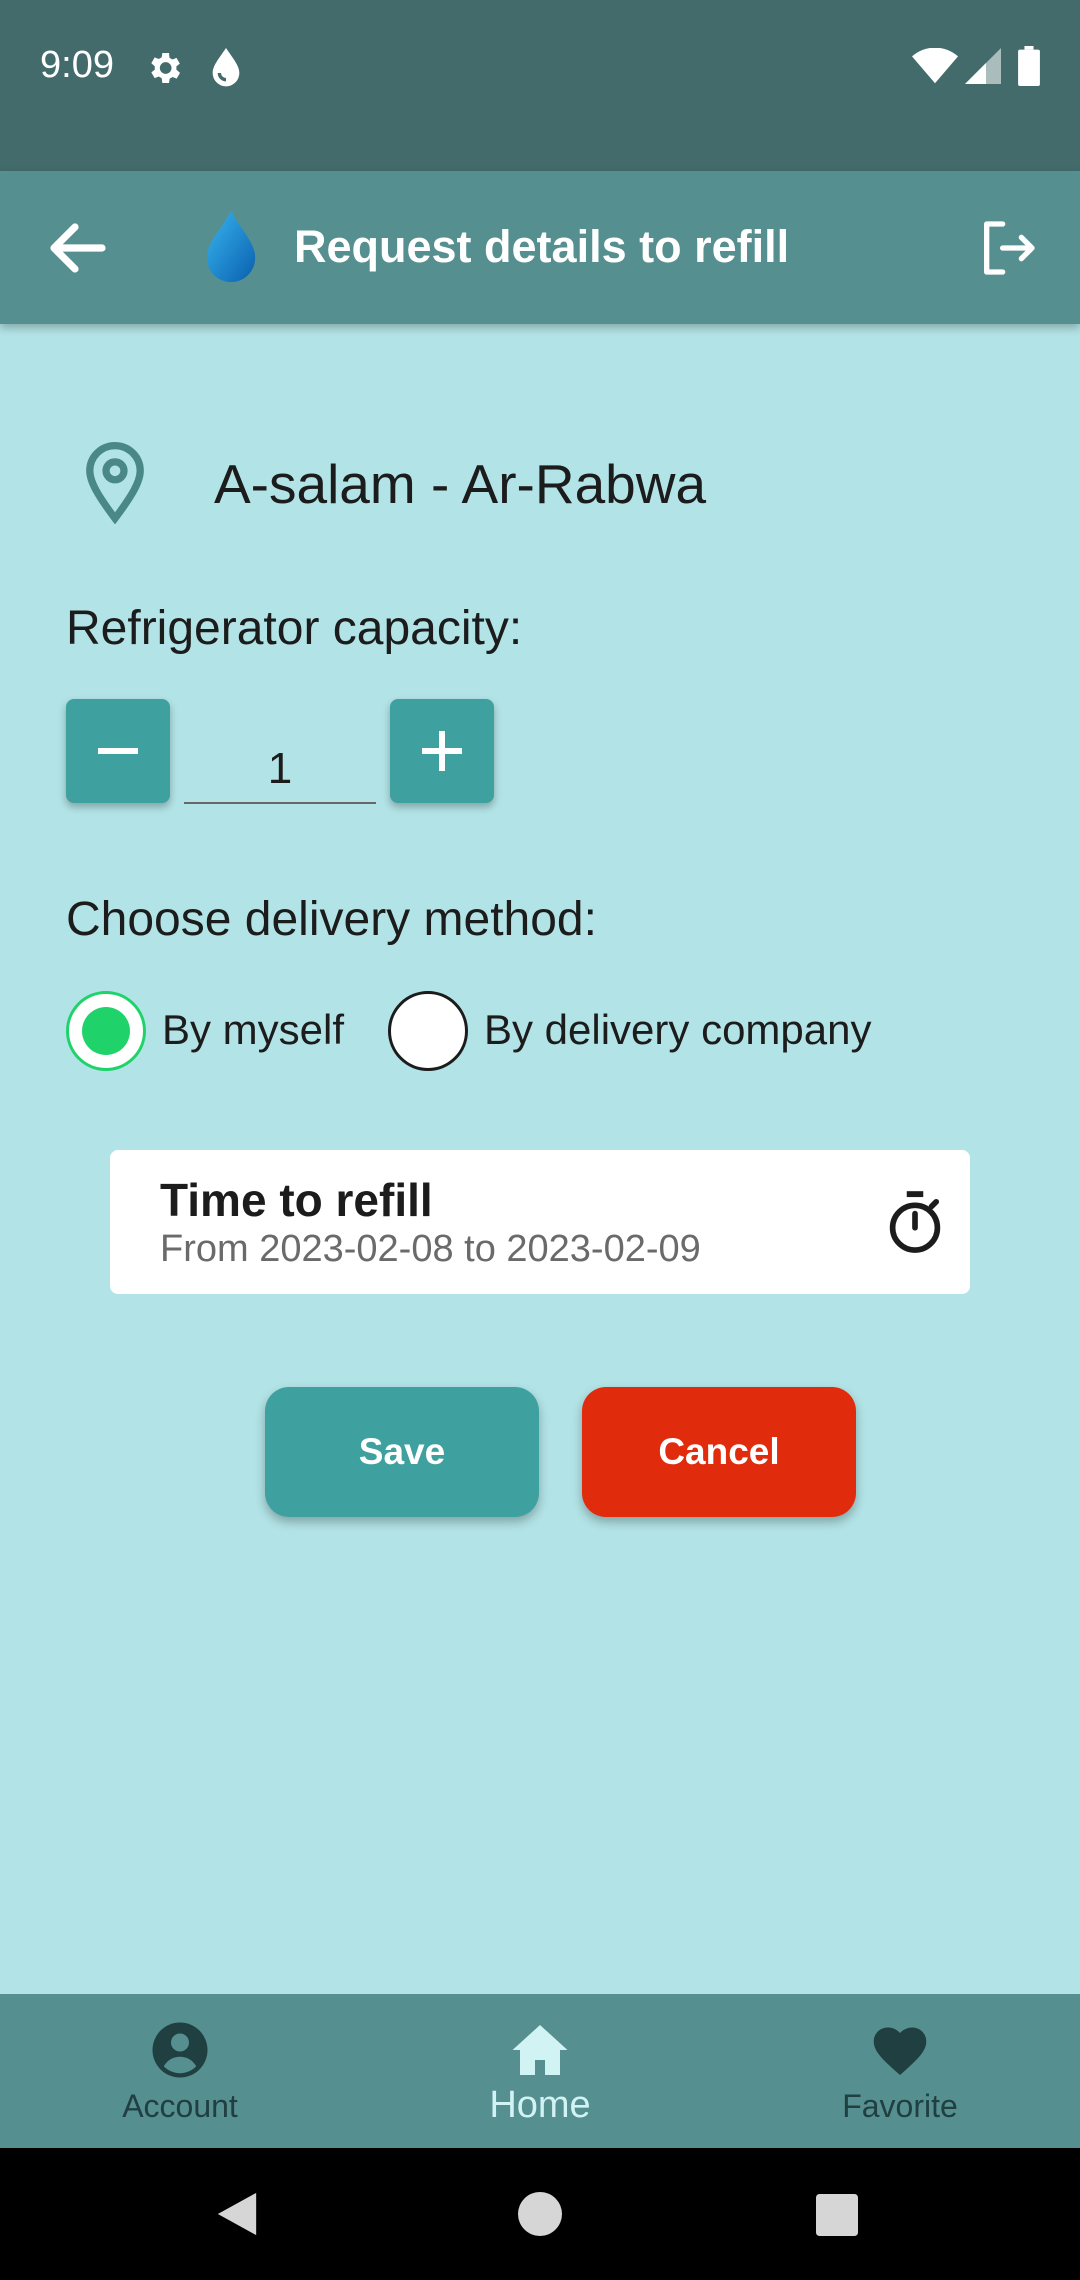 This screenshot has width=1080, height=2280. I want to click on plus-icon, so click(442, 751).